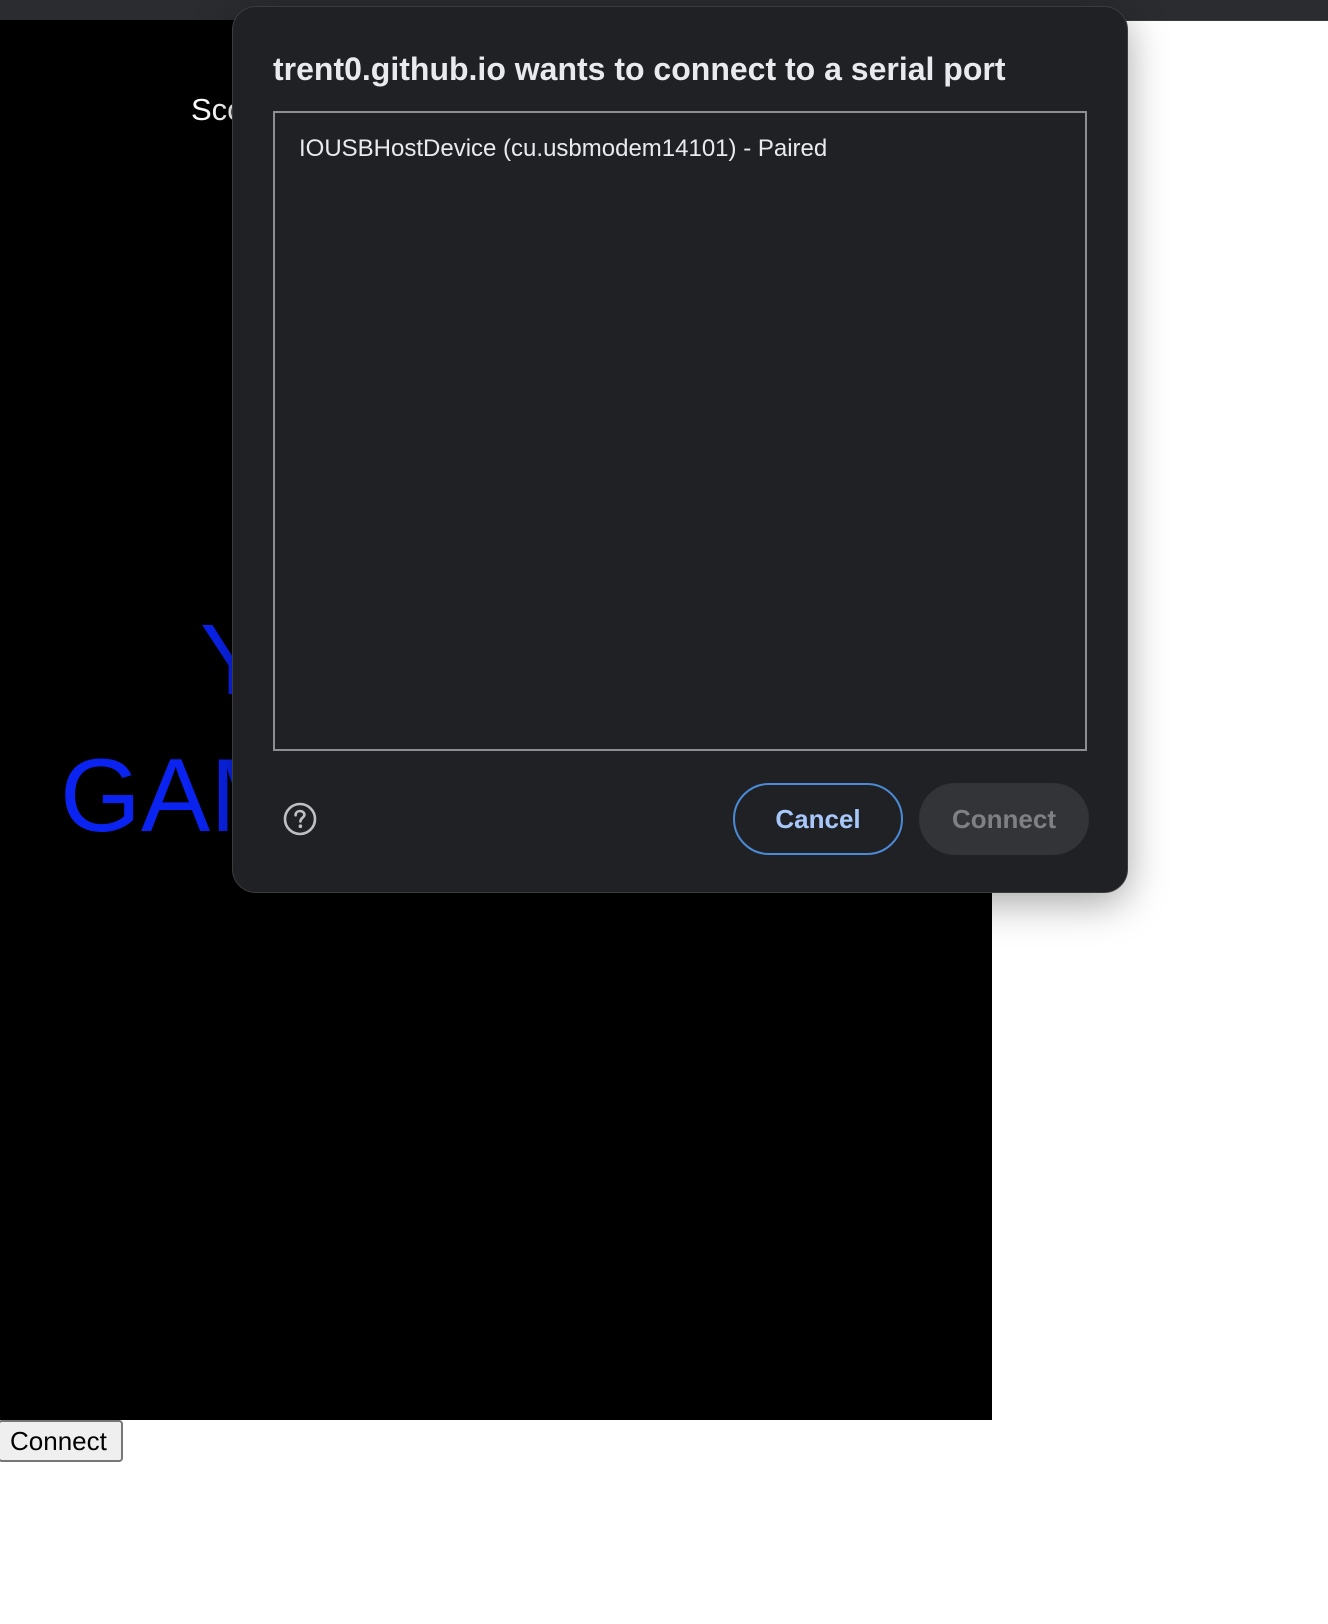 This screenshot has height=1624, width=1328. What do you see at coordinates (818, 819) in the screenshot?
I see `cancel-button: Cancel` at bounding box center [818, 819].